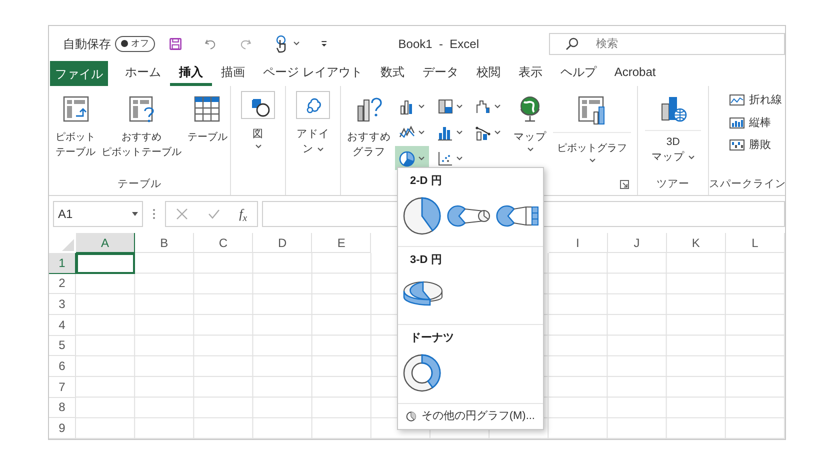 The image size is (834, 470). Describe the element at coordinates (445, 106) in the screenshot. I see `treemap-chart-icon` at that location.